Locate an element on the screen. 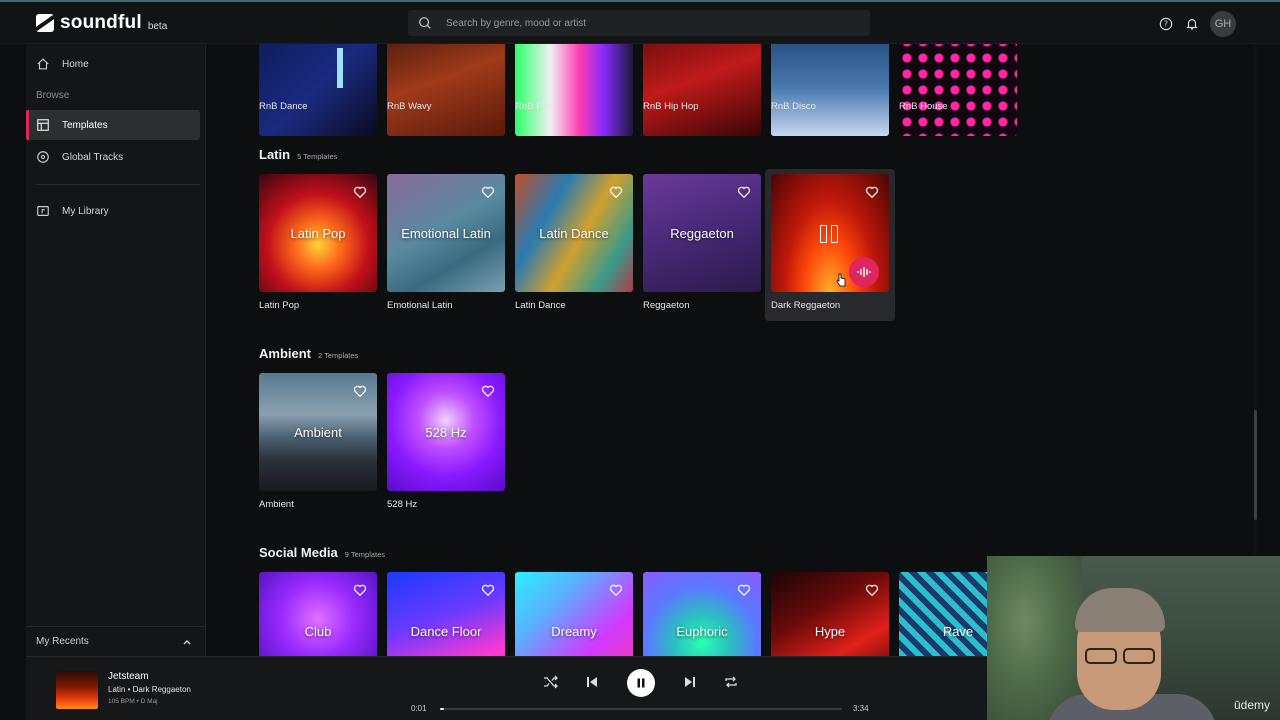 Image resolution: width=1280 pixels, height=720 pixels. card-label: RnB Wavy is located at coordinates (409, 106).